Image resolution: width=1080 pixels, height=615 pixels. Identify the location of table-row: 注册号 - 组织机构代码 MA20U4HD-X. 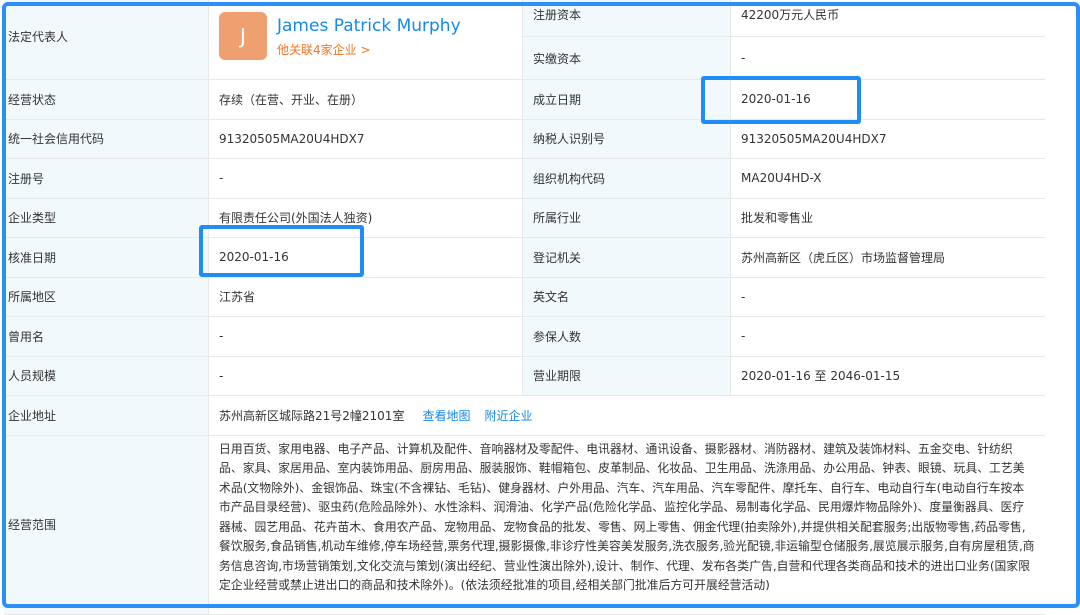
(524, 179).